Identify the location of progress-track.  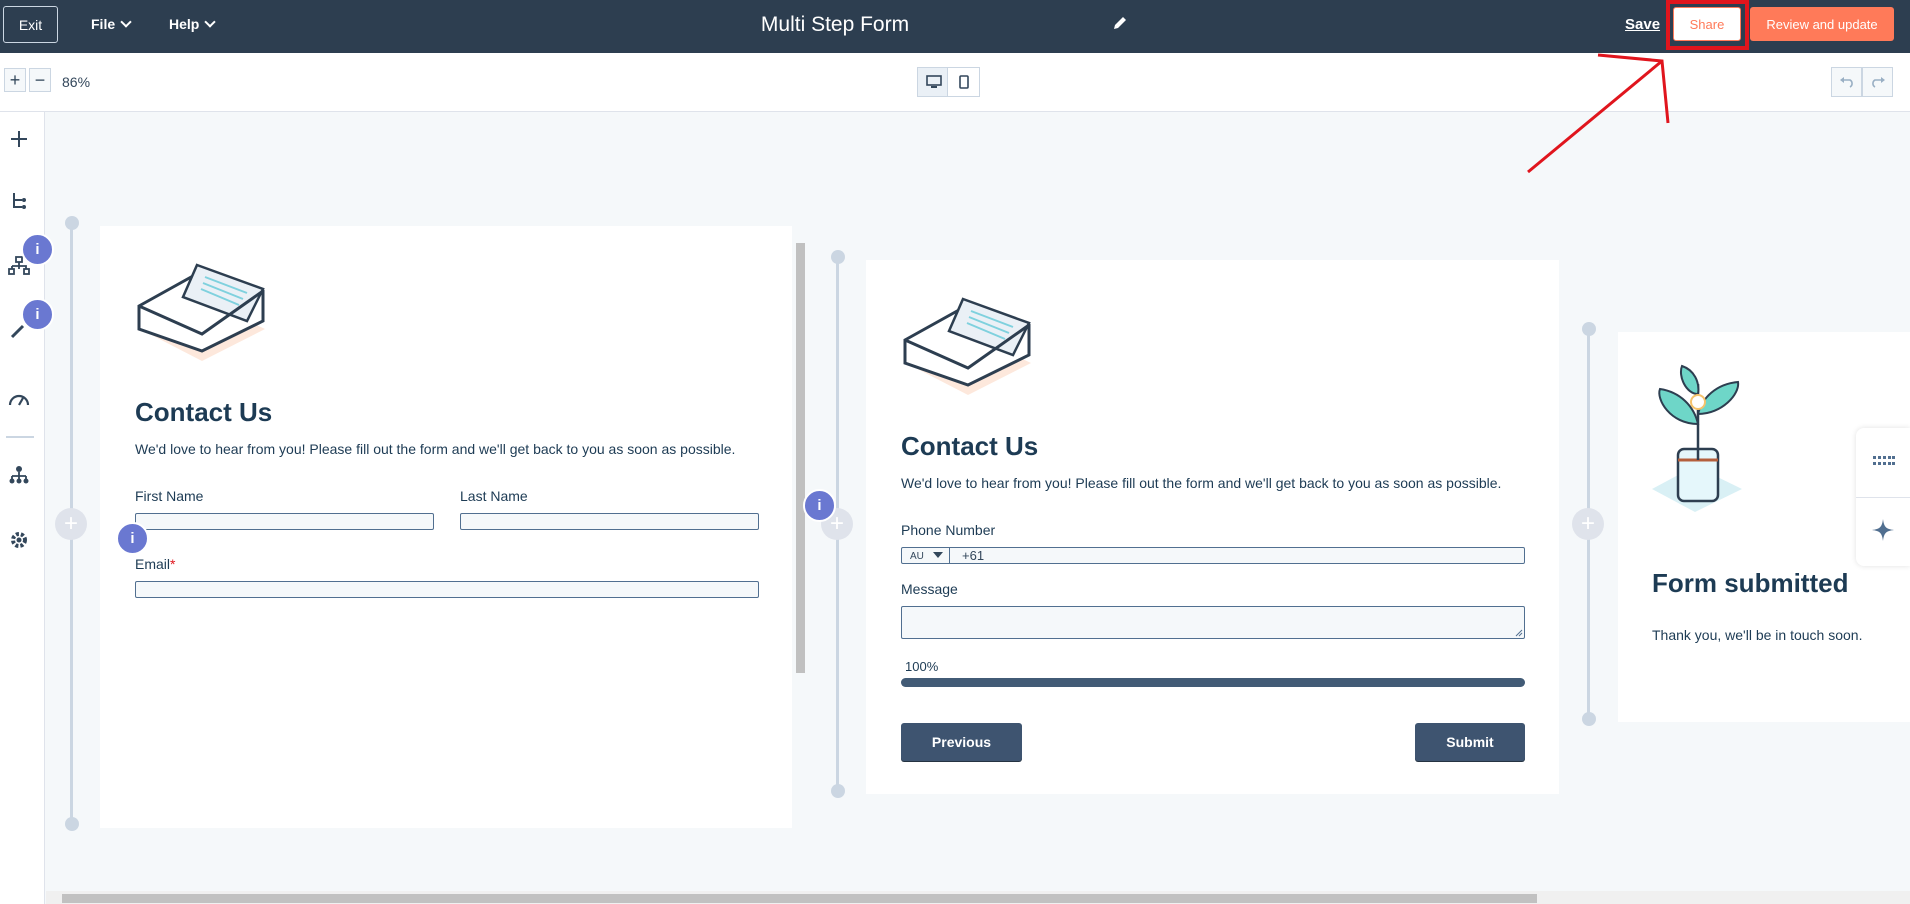
(1213, 682).